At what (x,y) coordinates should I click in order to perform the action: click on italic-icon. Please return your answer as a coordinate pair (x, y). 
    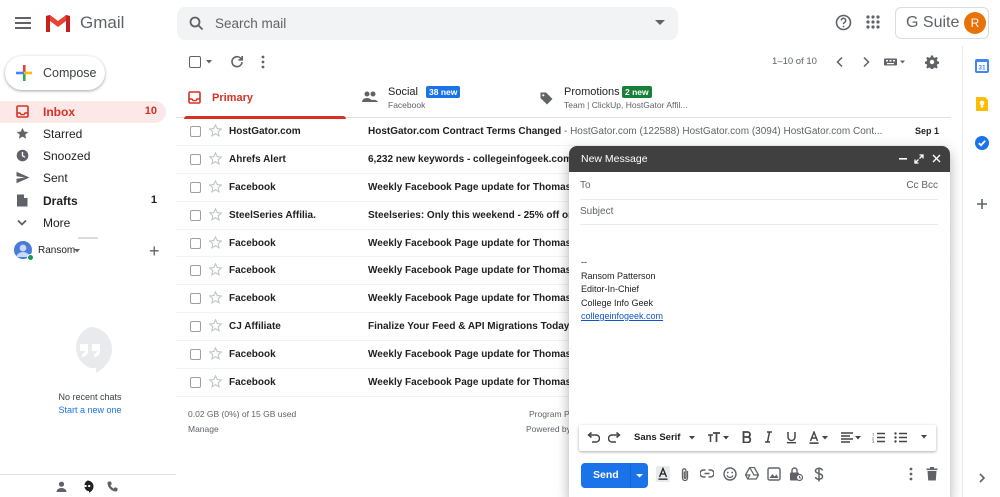
    Looking at the image, I should click on (768, 437).